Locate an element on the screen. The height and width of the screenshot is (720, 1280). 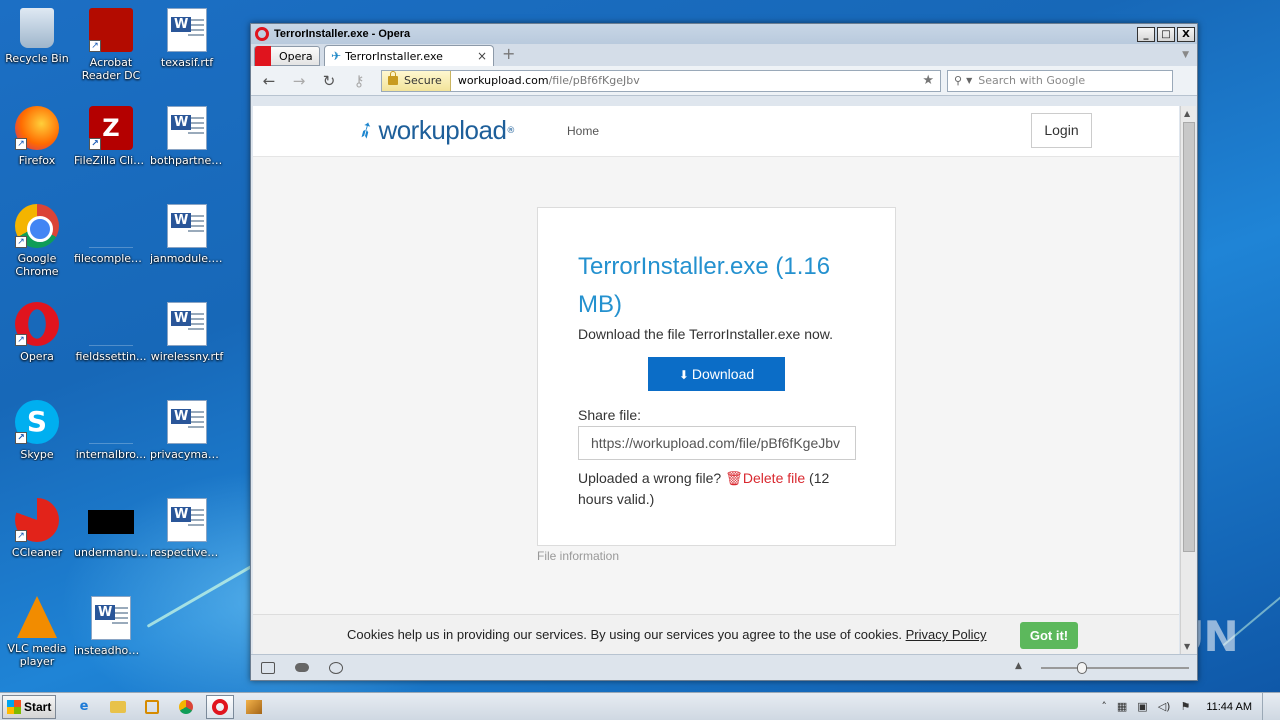
new-tab-button: + is located at coordinates (508, 53).